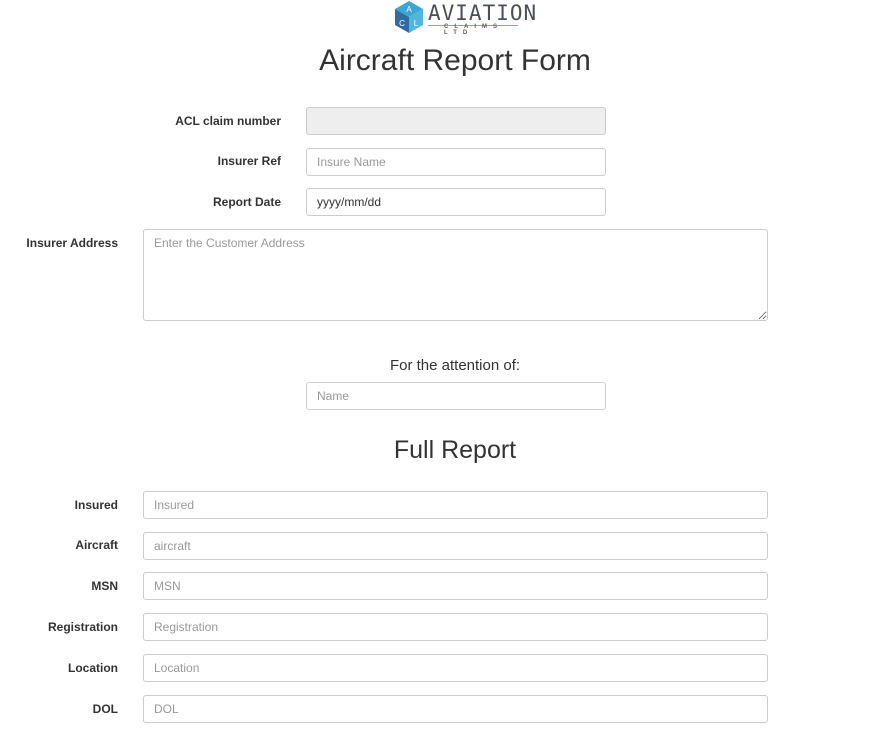 The height and width of the screenshot is (743, 878). What do you see at coordinates (105, 709) in the screenshot?
I see `dol-label: DOL` at bounding box center [105, 709].